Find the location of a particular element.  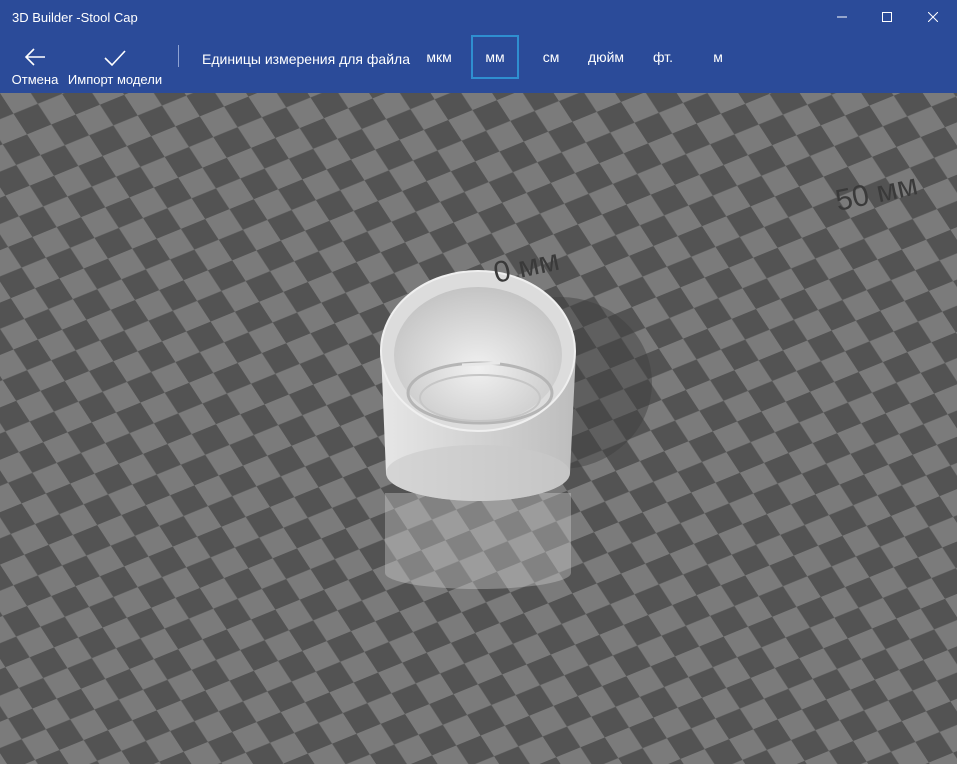

unit-centimeter: см is located at coordinates (551, 57).